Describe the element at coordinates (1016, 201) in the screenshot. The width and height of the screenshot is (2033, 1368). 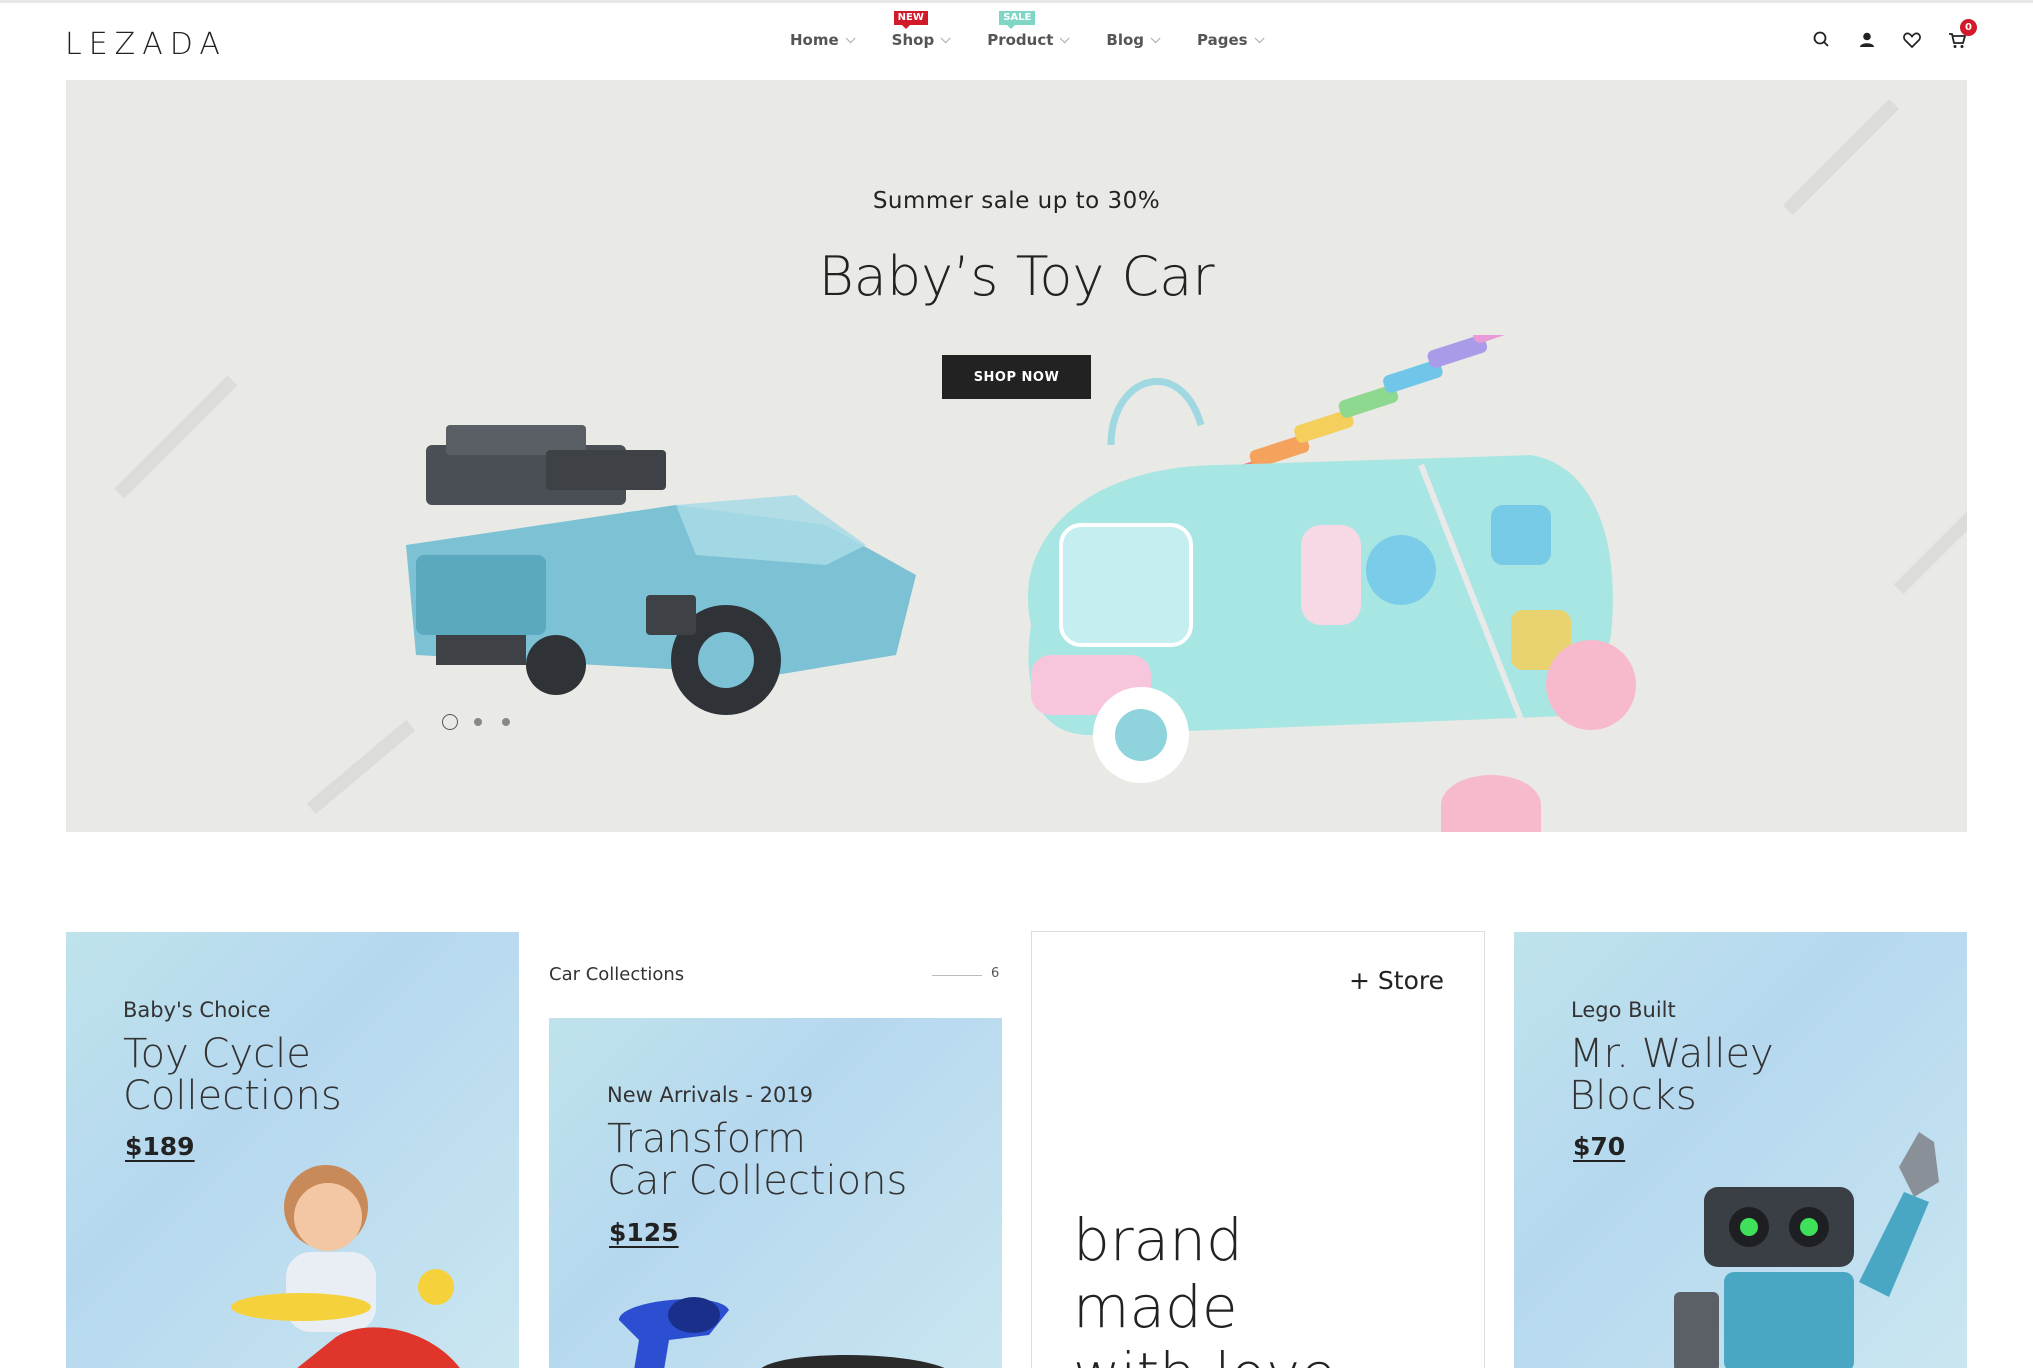
I see `hero-subtitle: Summer sale up to 30%` at that location.